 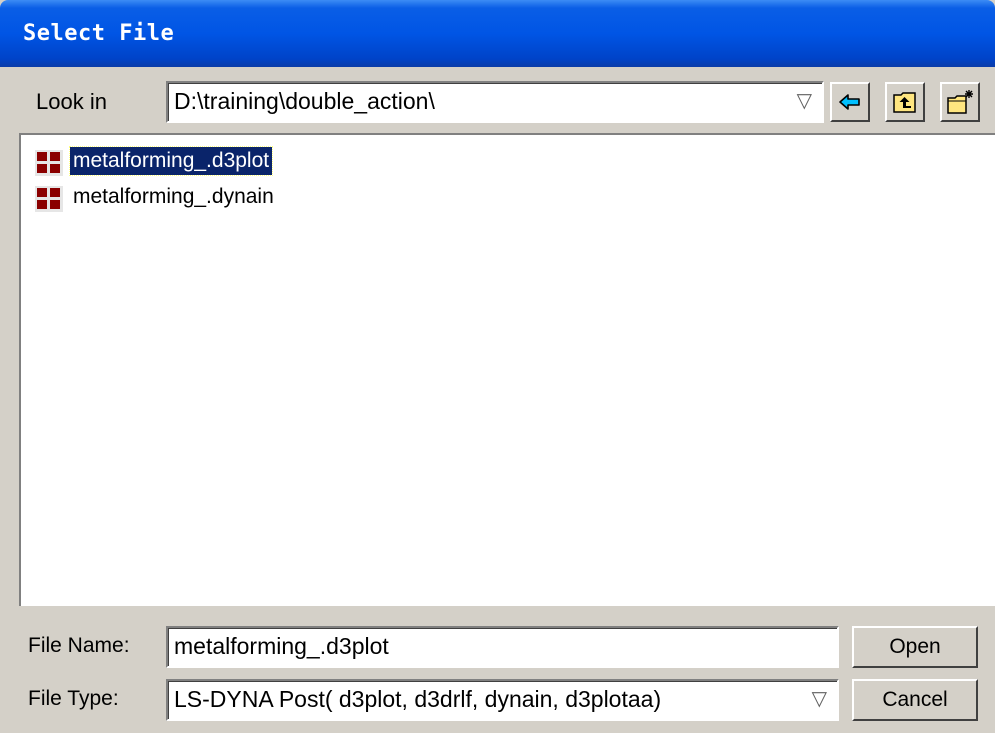 I want to click on new-folder-icon, so click(x=960, y=102).